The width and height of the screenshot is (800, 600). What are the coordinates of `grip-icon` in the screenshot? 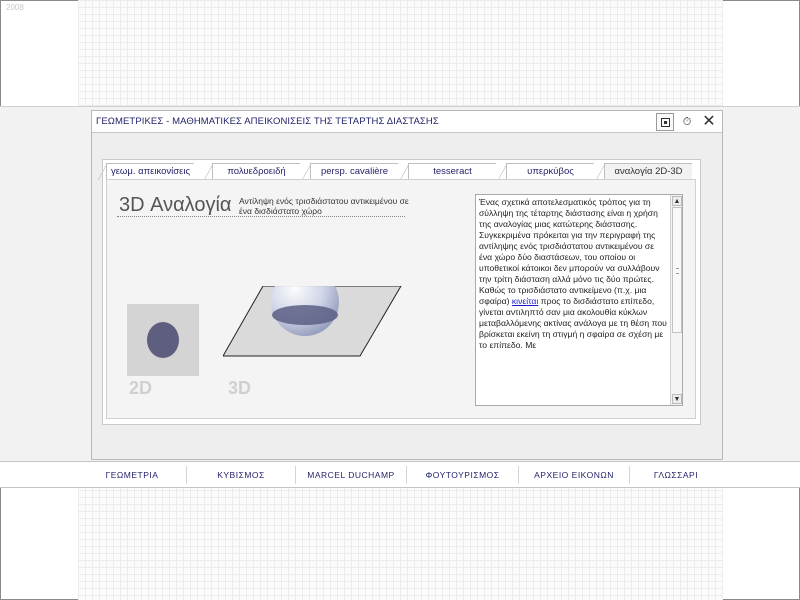 It's located at (677, 271).